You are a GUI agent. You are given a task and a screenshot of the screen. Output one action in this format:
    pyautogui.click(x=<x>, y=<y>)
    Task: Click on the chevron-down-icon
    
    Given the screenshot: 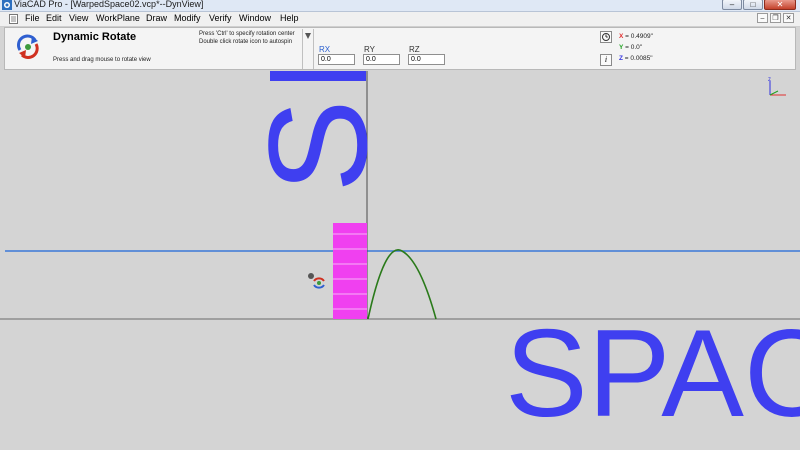 What is the action you would take?
    pyautogui.click(x=308, y=36)
    